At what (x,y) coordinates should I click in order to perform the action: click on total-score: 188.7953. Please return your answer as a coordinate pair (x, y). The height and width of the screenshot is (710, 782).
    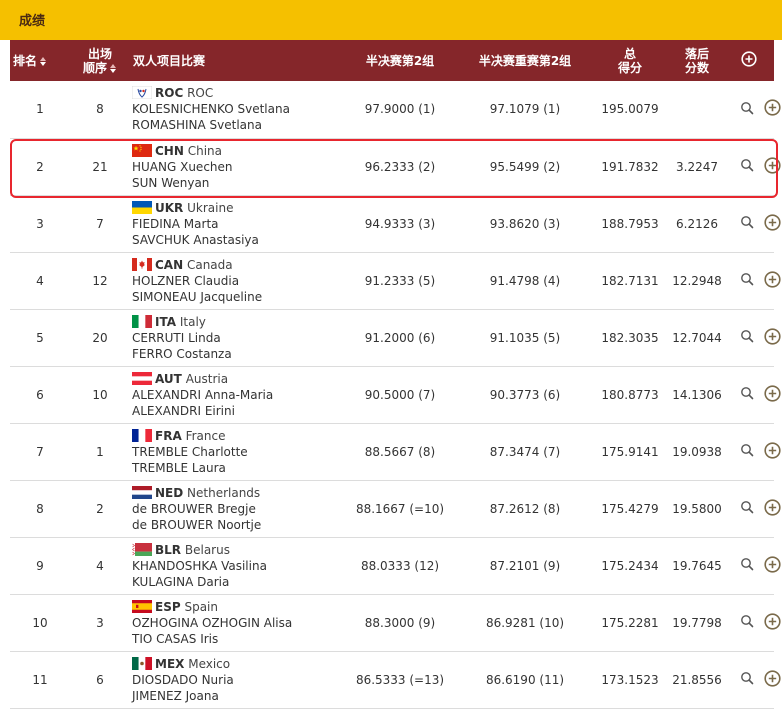
    Looking at the image, I should click on (630, 223).